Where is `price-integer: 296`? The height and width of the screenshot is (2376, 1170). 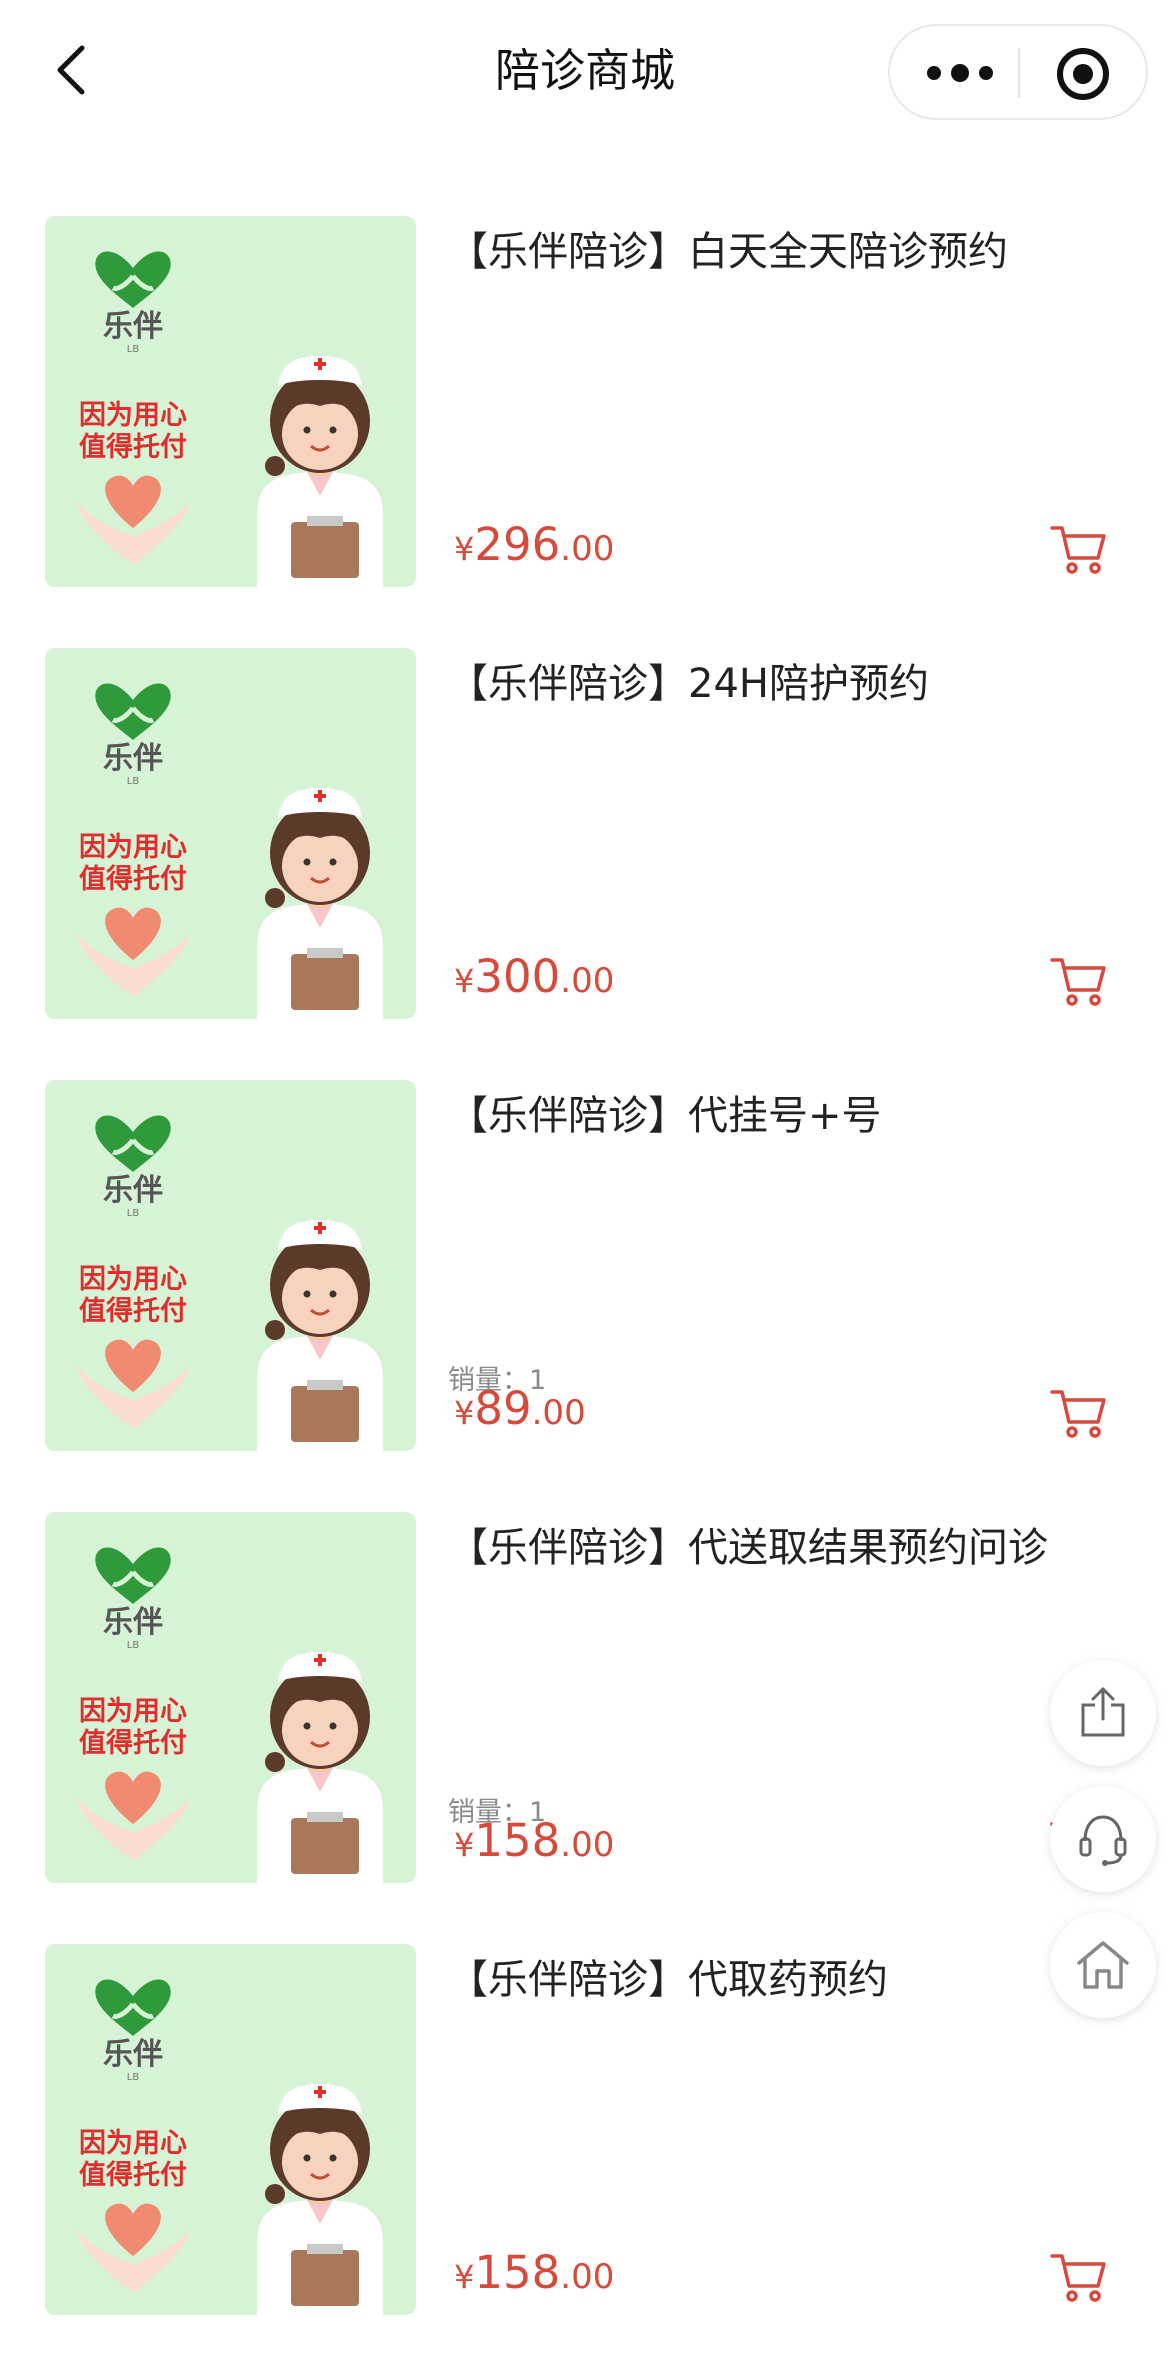 price-integer: 296 is located at coordinates (517, 544).